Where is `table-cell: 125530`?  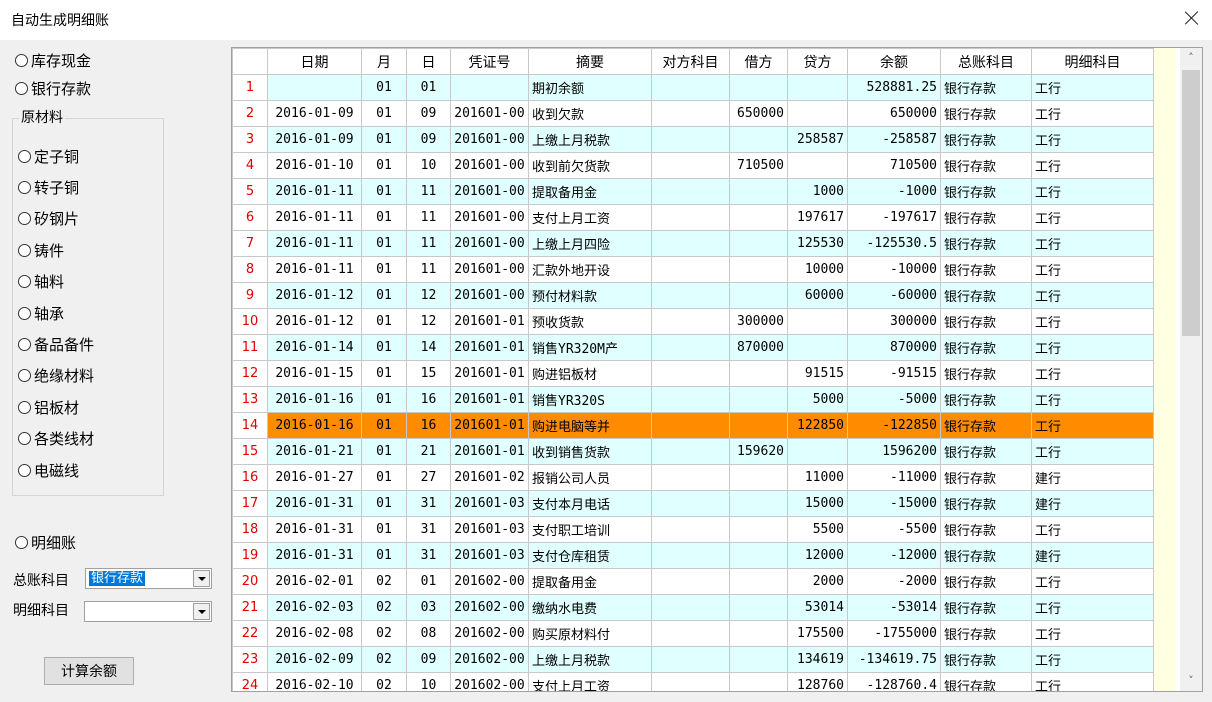 table-cell: 125530 is located at coordinates (817, 243).